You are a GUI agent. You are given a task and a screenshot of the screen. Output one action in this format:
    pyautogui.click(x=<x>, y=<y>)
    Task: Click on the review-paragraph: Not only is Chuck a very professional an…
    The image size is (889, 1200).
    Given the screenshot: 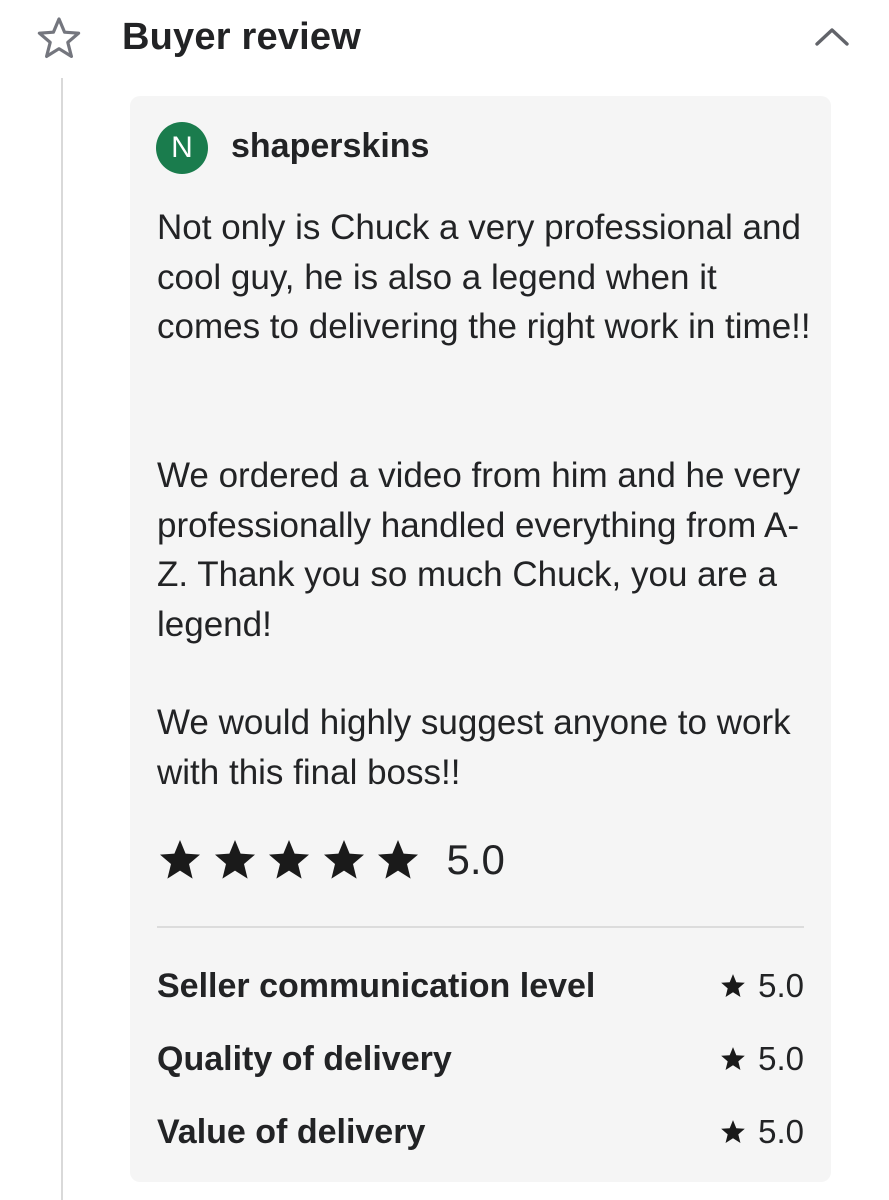 What is the action you would take?
    pyautogui.click(x=484, y=277)
    